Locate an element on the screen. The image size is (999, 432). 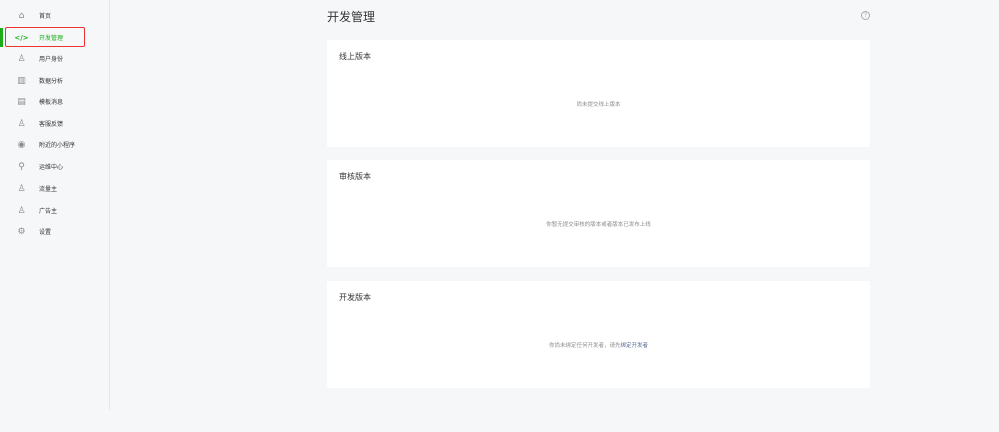
sidebar-item-support: ♙ 客服反馈 is located at coordinates (55, 123).